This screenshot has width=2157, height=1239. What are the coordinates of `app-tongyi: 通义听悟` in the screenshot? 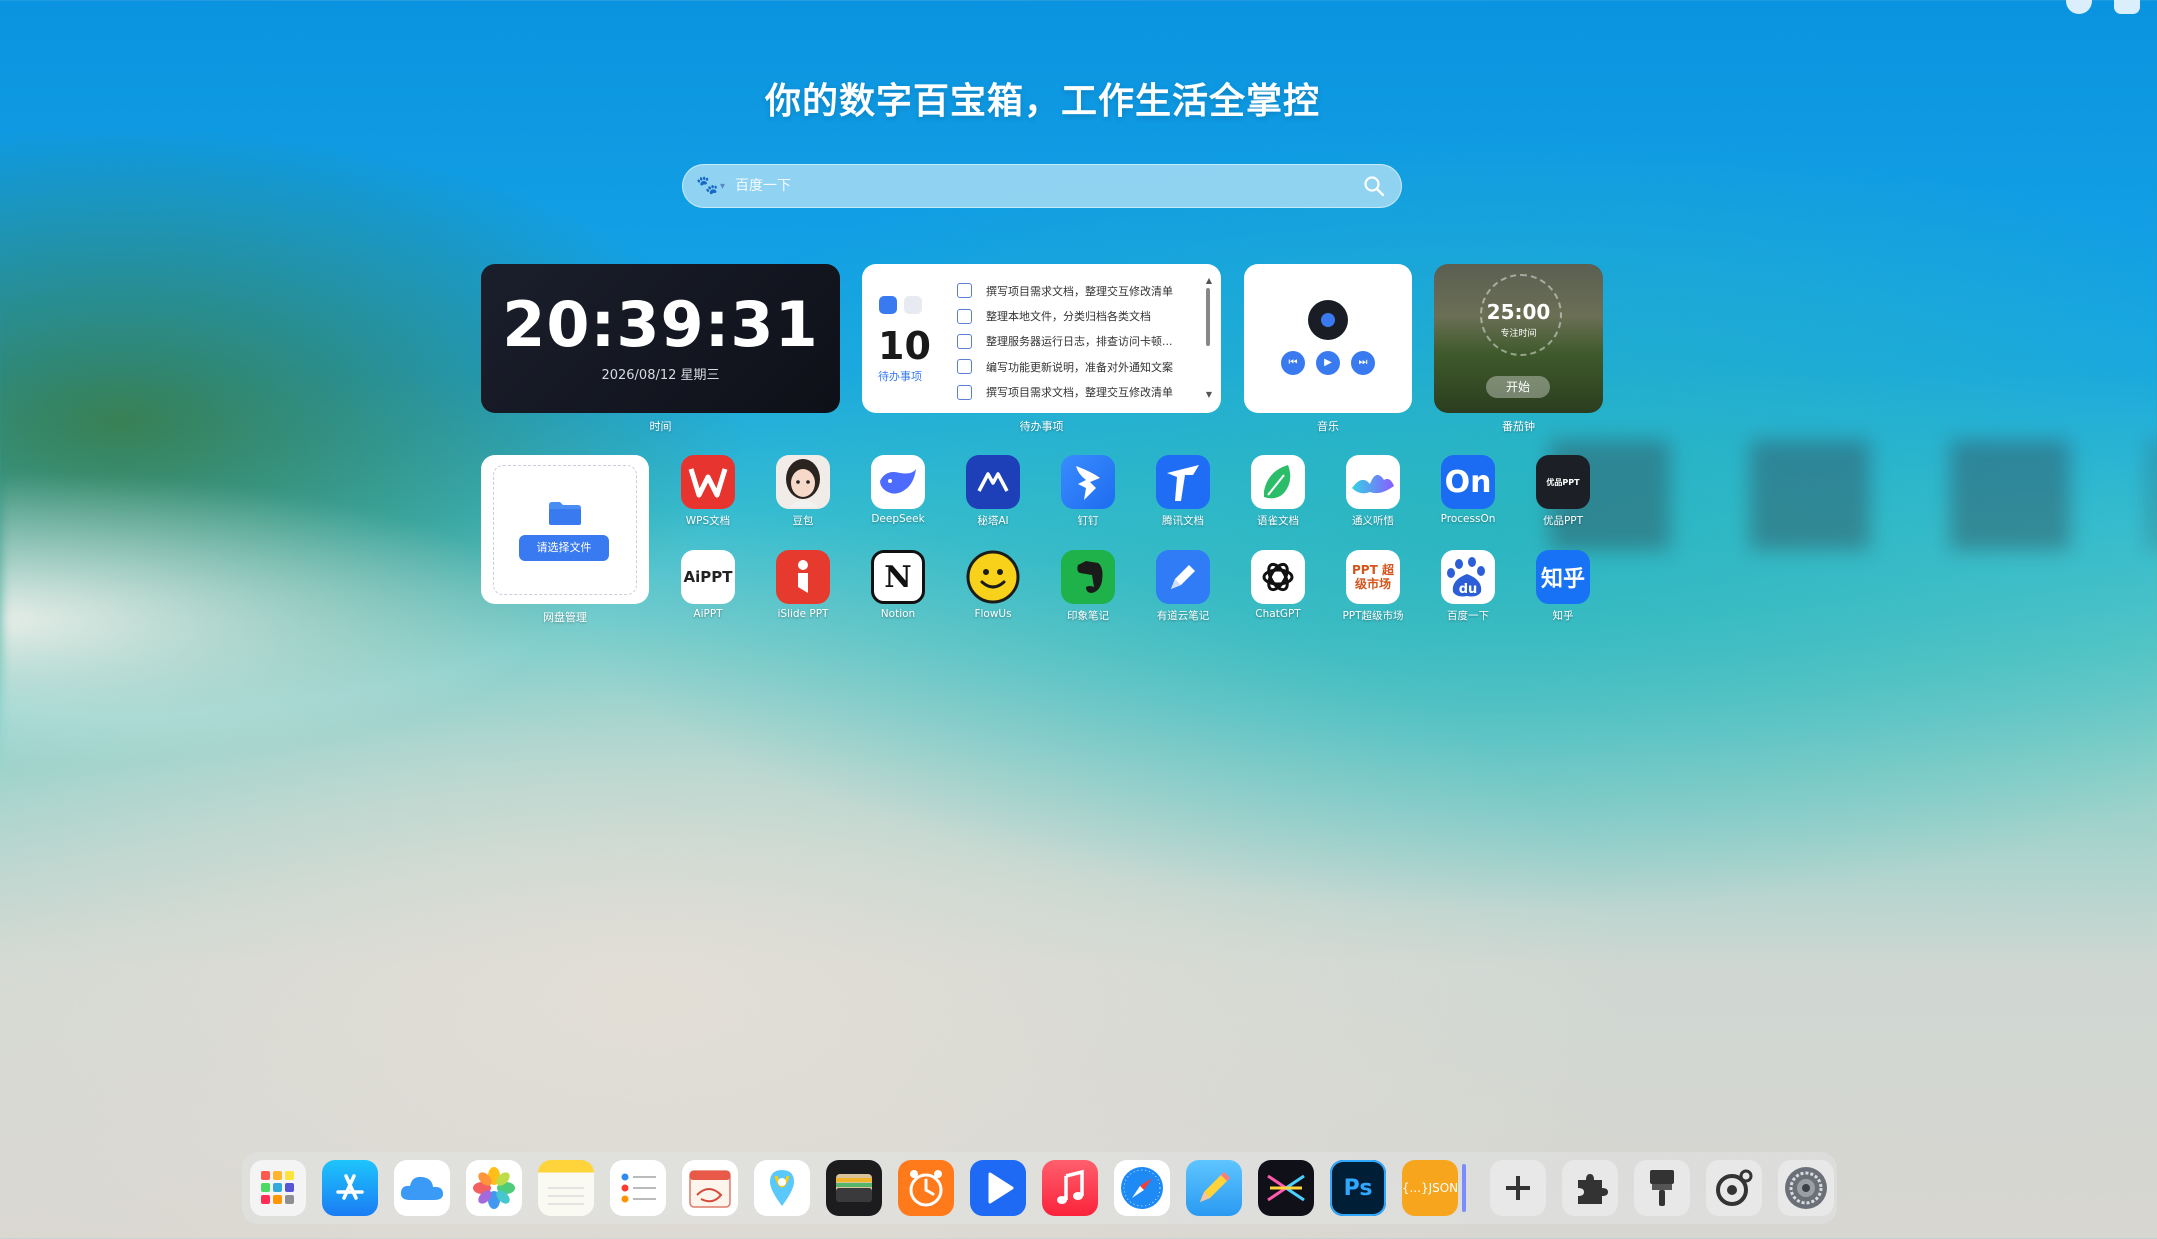 It's located at (1373, 491).